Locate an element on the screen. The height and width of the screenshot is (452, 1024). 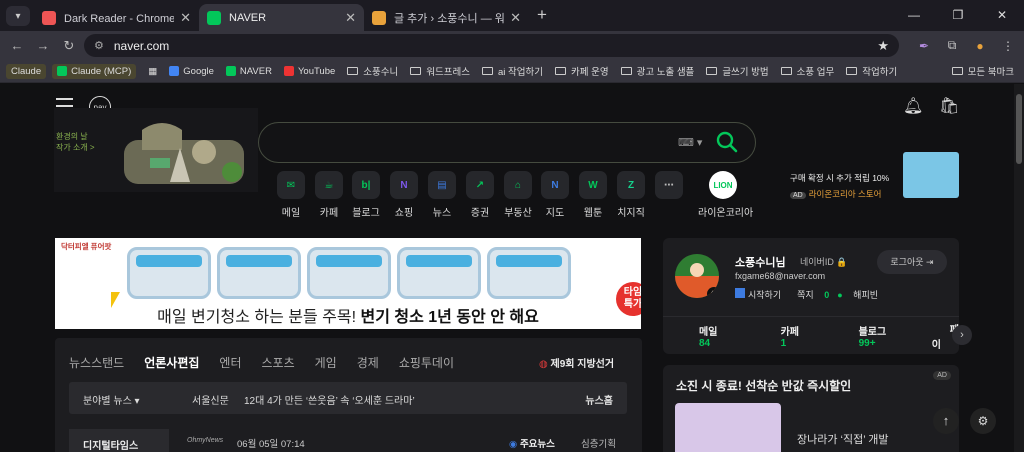
all-bookmarks-folder: 모든 북마크 is located at coordinates (982, 71).